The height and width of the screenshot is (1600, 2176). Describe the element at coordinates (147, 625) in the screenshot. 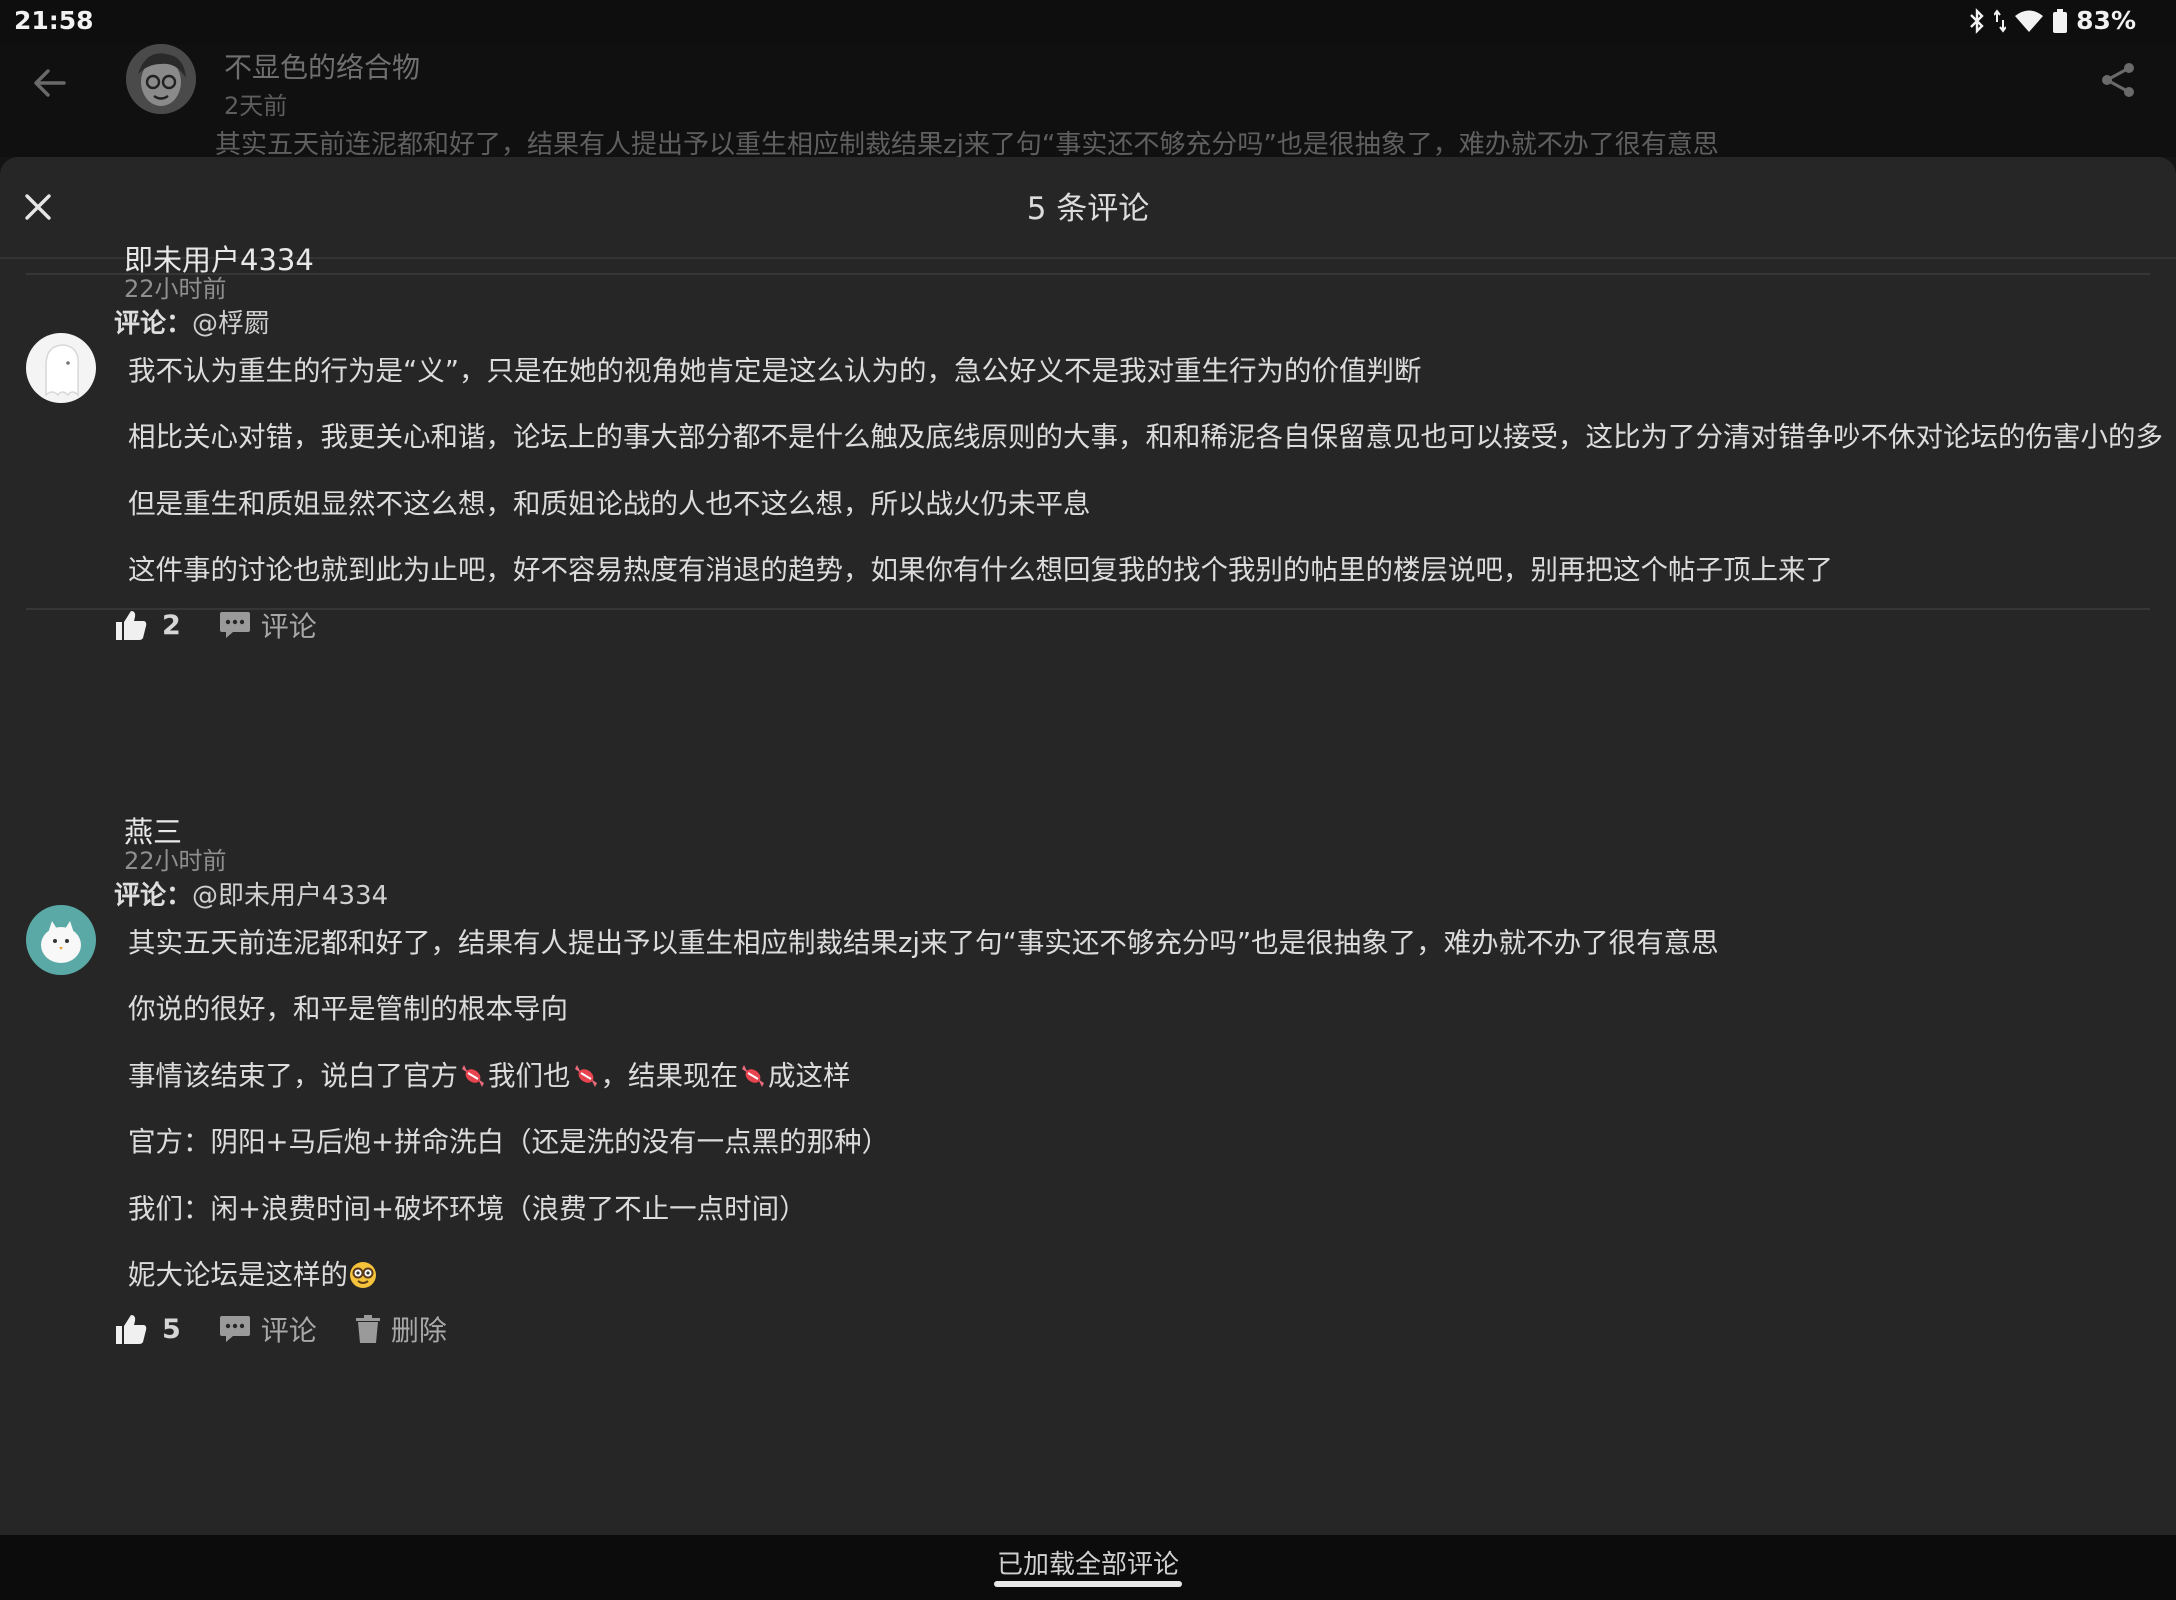

I see `like-button: 2` at that location.